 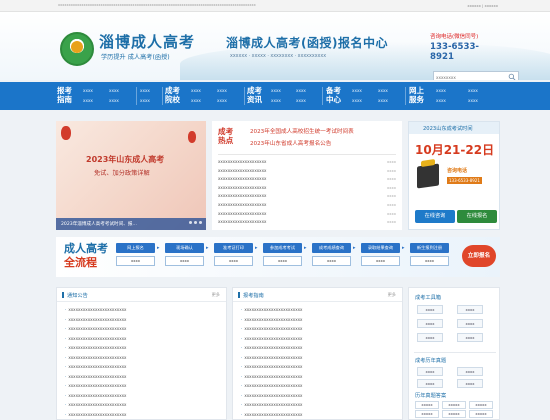 I want to click on apply-button: 在线报名, so click(x=477, y=216).